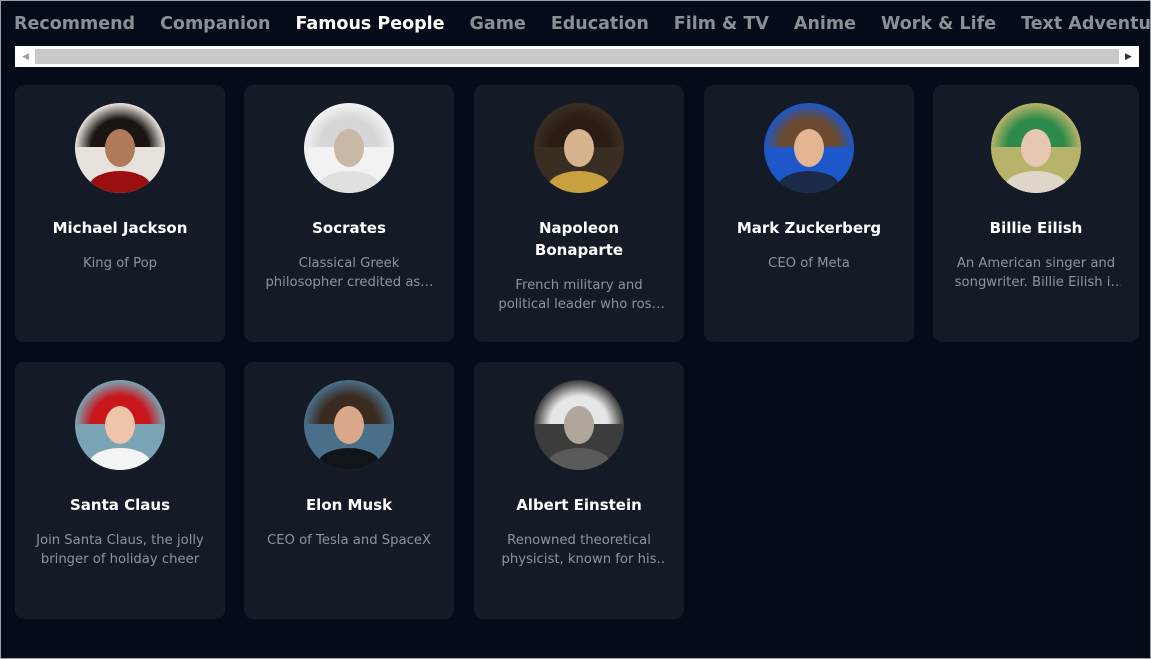 This screenshot has width=1151, height=659. Describe the element at coordinates (825, 24) in the screenshot. I see `tab-anime: Anime` at that location.